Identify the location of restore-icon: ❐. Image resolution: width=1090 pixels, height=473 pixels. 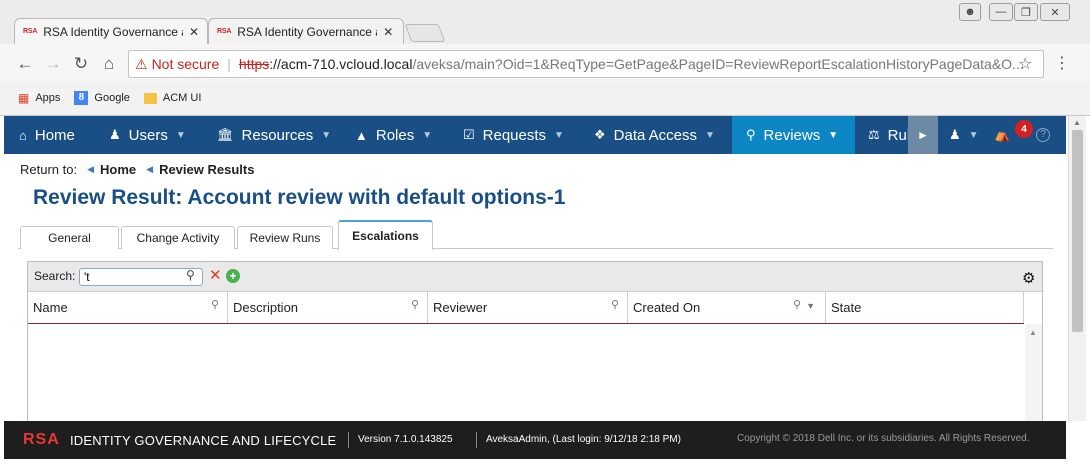
(1026, 12).